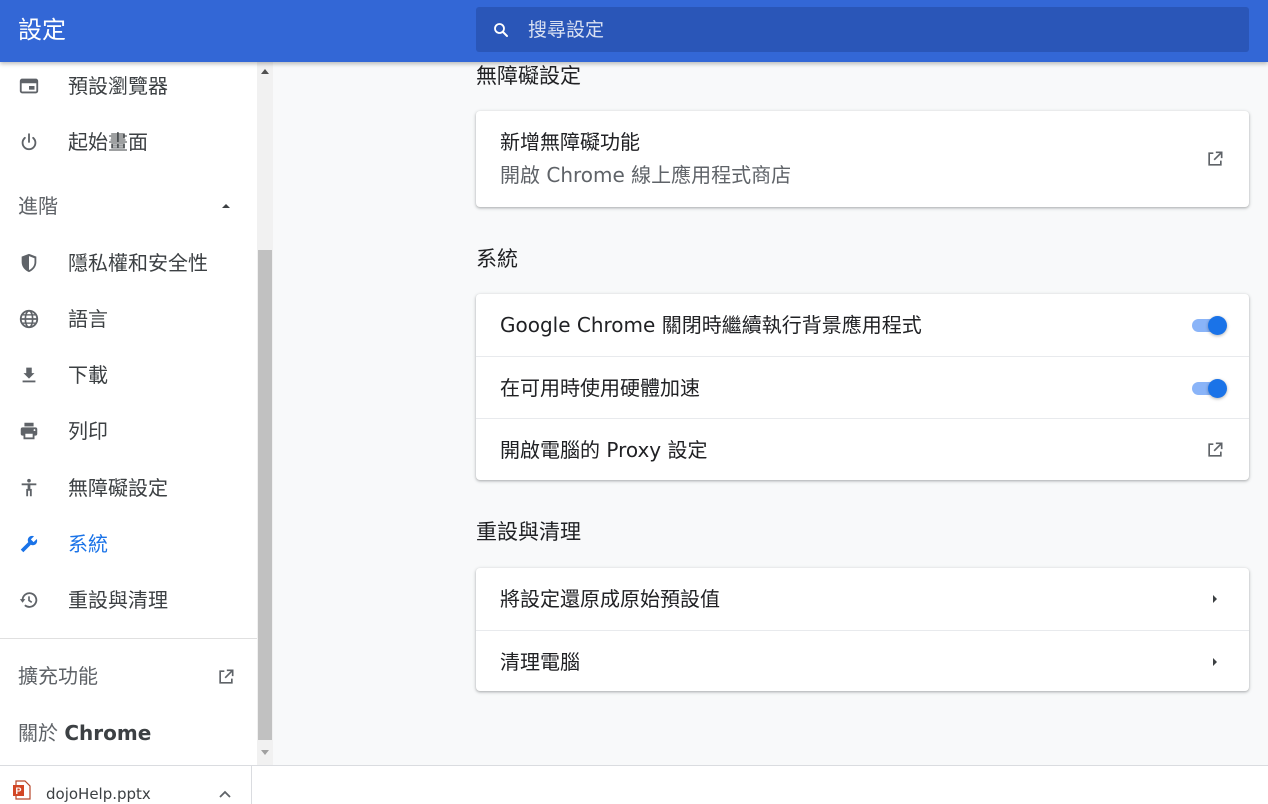  What do you see at coordinates (128, 375) in the screenshot?
I see `sidebar-item-downloads: 下載` at bounding box center [128, 375].